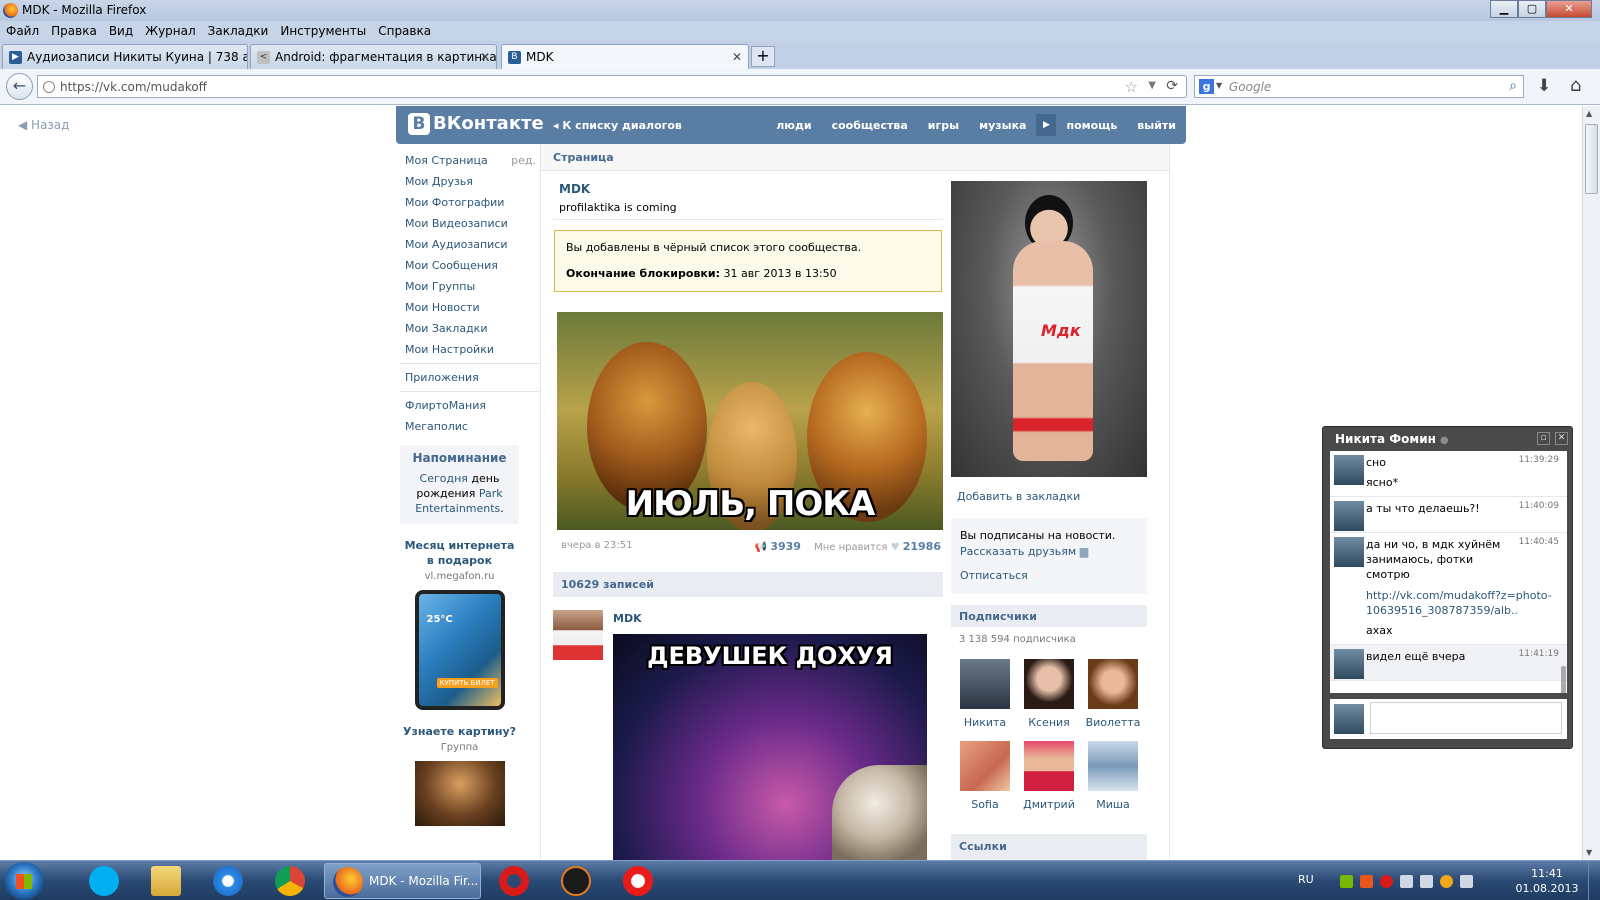  I want to click on reload-icon: ⟳, so click(1172, 86).